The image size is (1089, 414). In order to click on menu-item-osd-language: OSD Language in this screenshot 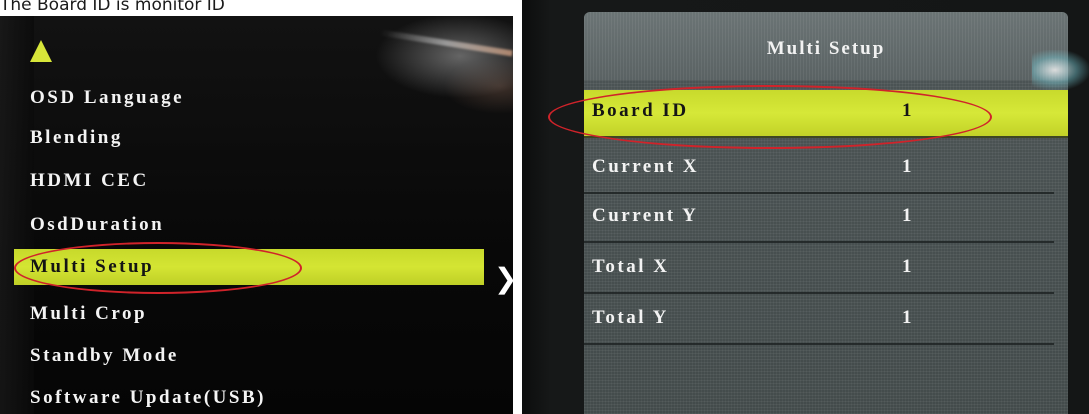, I will do `click(107, 98)`.